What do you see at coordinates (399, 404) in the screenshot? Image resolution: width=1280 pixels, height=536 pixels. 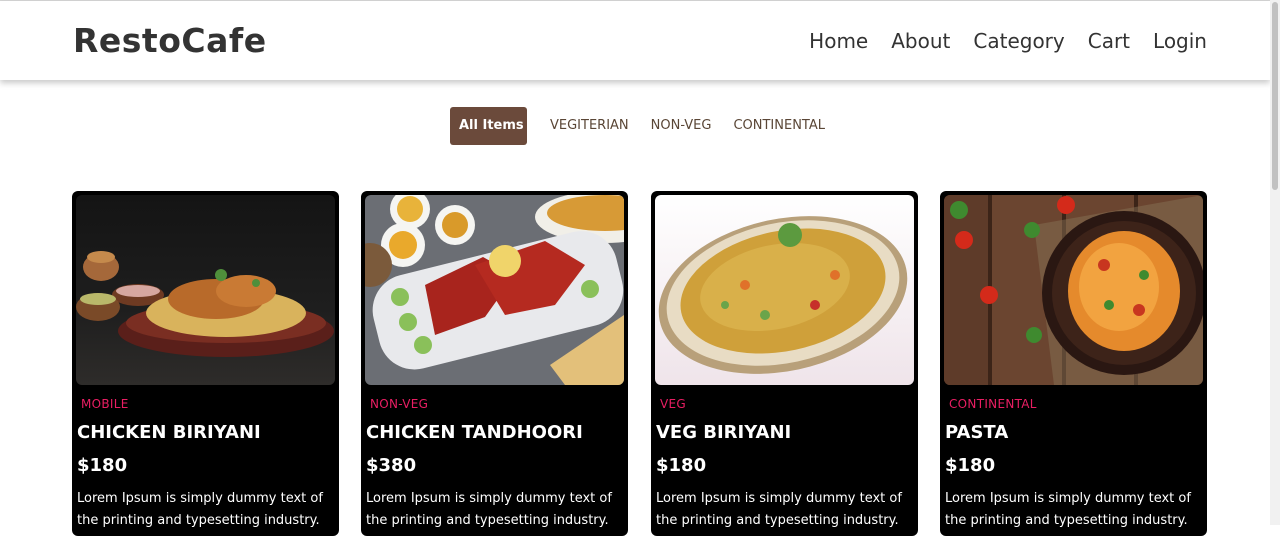 I see `card-category-label: NON-VEG` at bounding box center [399, 404].